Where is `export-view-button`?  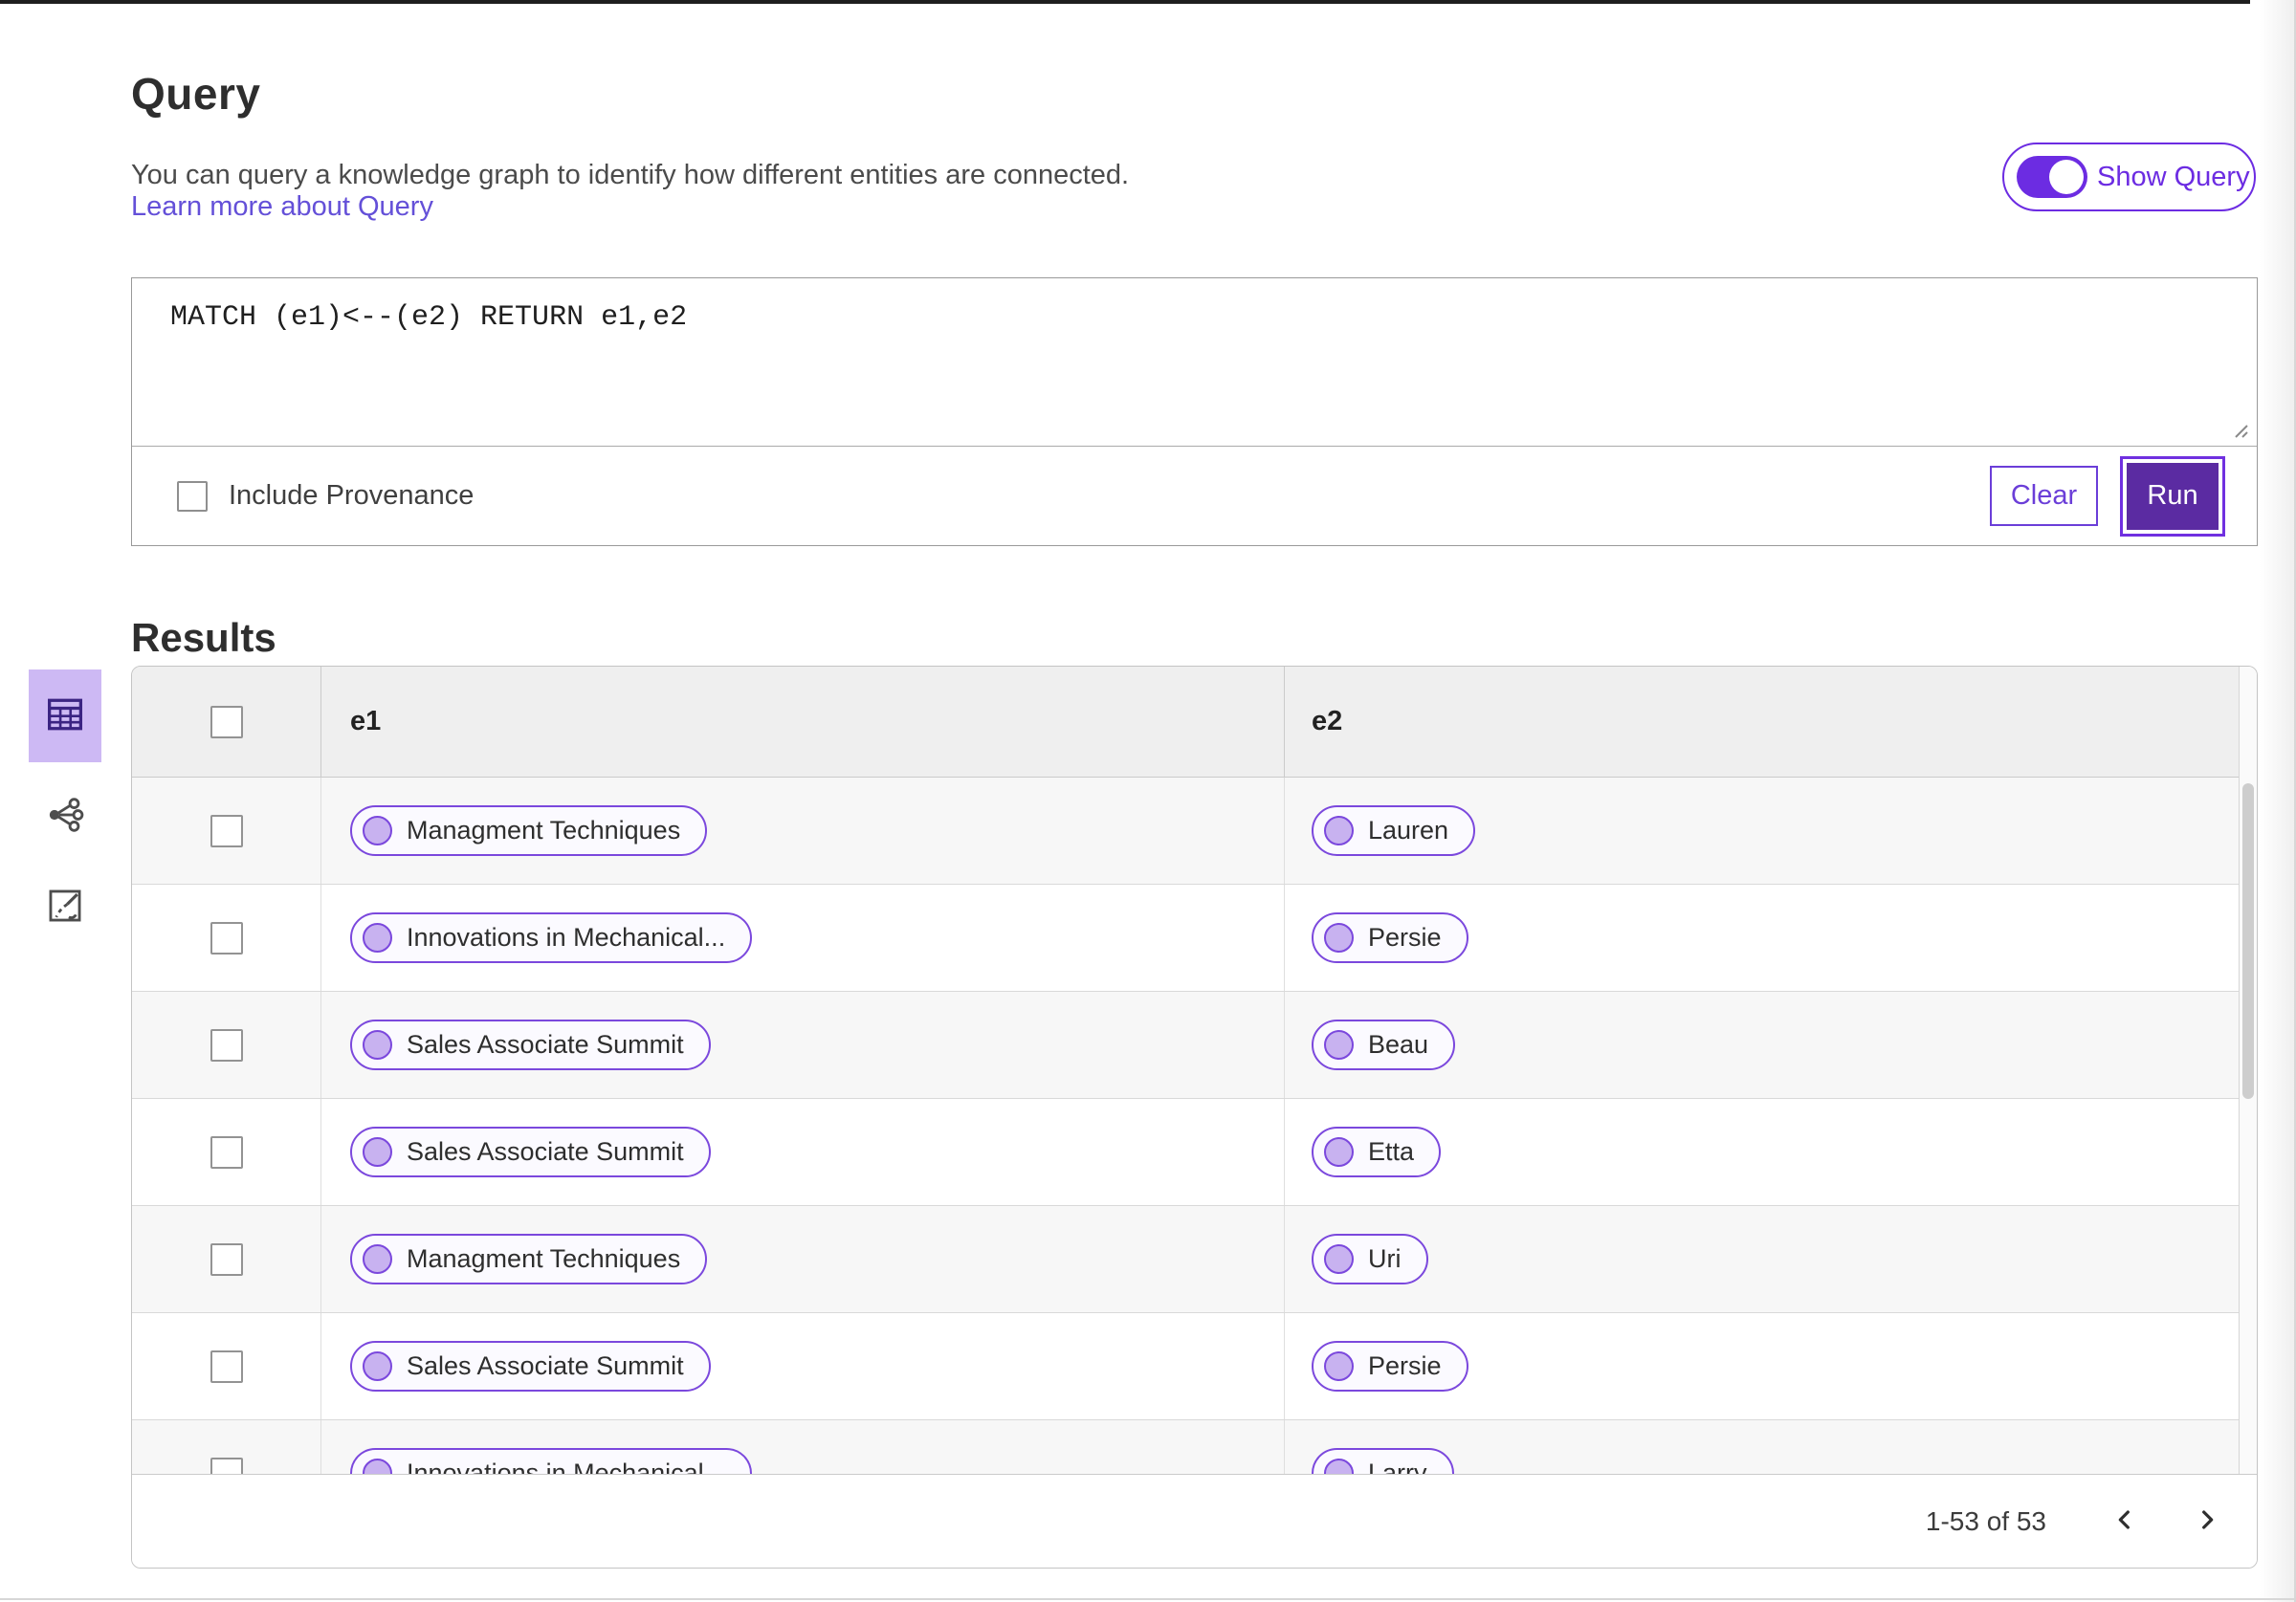
export-view-button is located at coordinates (65, 906).